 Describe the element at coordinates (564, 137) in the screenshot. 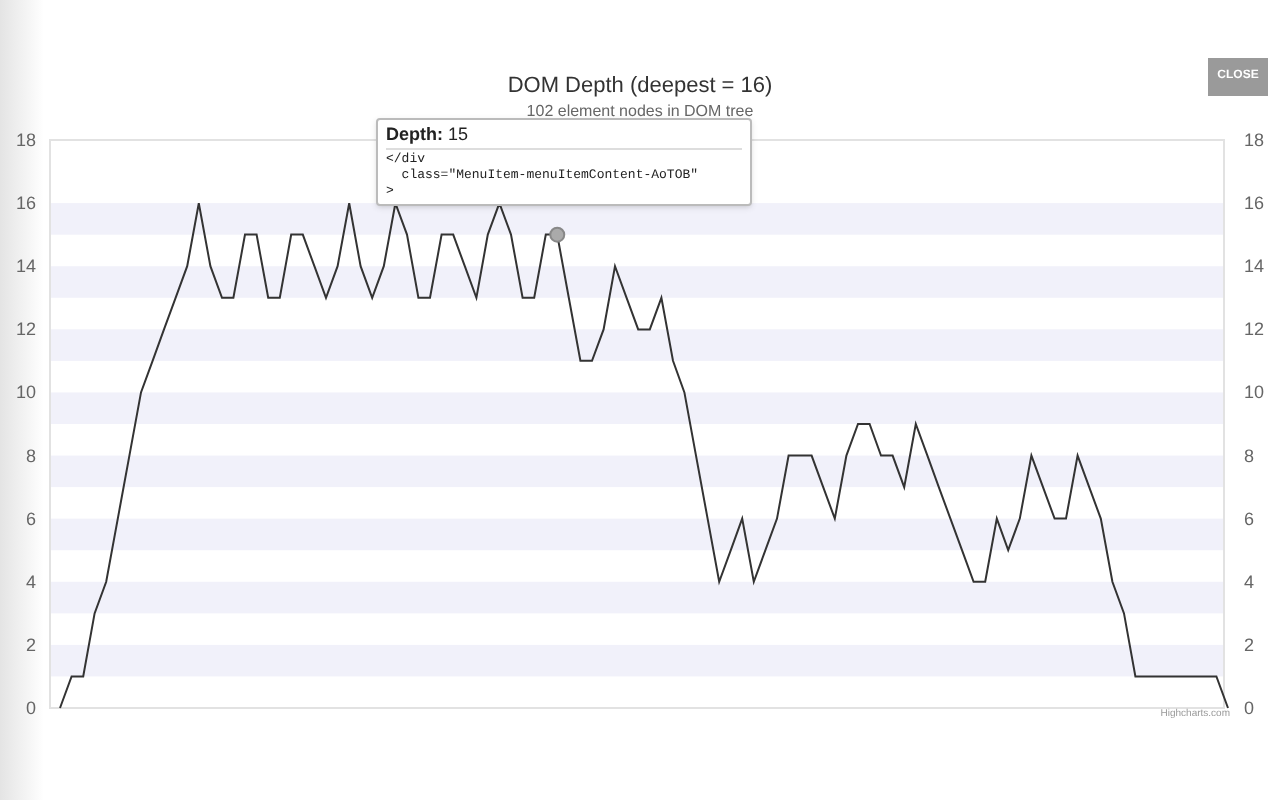

I see `tooltip-heading: Depth: 15` at that location.